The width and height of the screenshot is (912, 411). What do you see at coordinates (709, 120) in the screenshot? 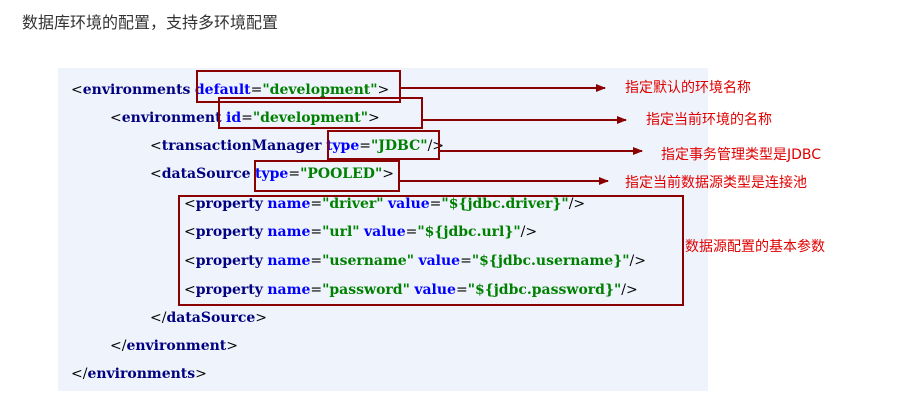
I see `annotation-current-env: 指定当前环境的名称` at bounding box center [709, 120].